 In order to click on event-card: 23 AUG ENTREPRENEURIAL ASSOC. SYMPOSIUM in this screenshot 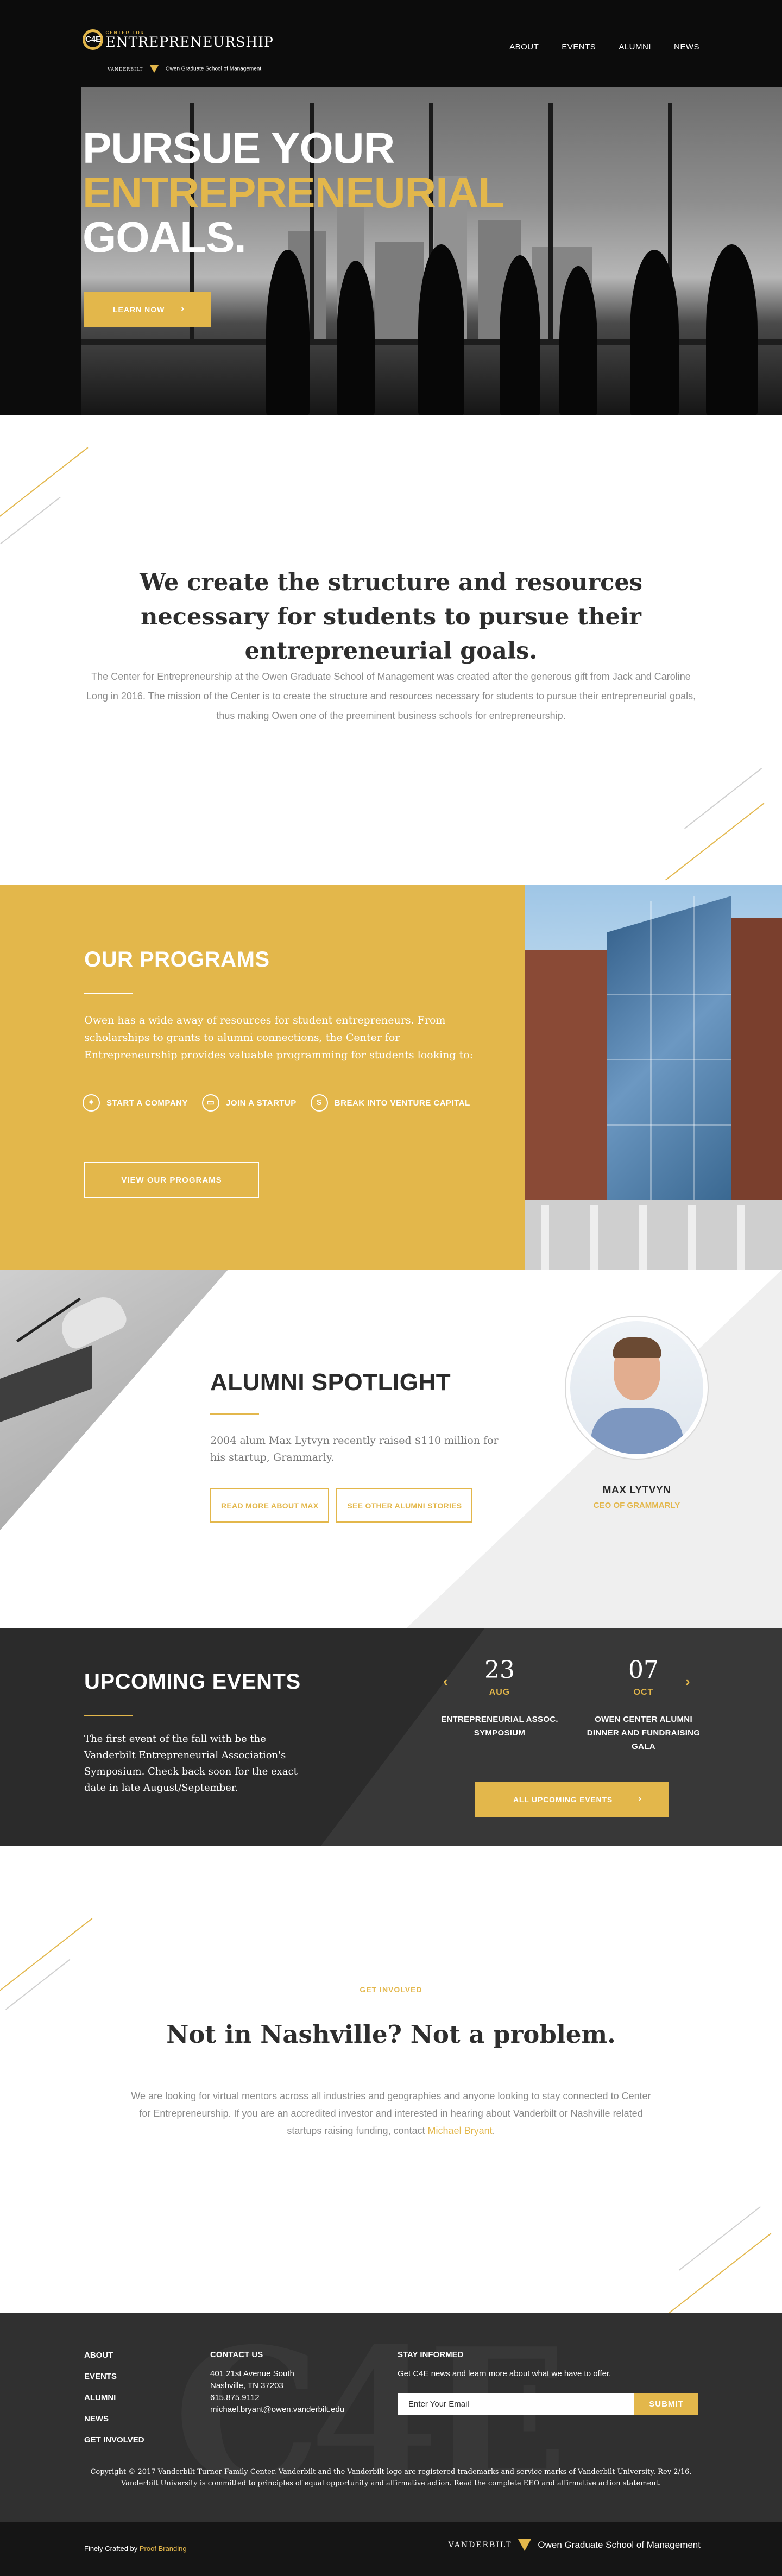, I will do `click(499, 1698)`.